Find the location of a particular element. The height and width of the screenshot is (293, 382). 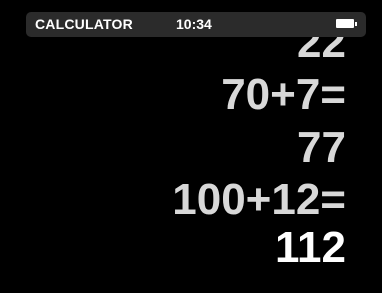

current-result: 112 is located at coordinates (310, 247).